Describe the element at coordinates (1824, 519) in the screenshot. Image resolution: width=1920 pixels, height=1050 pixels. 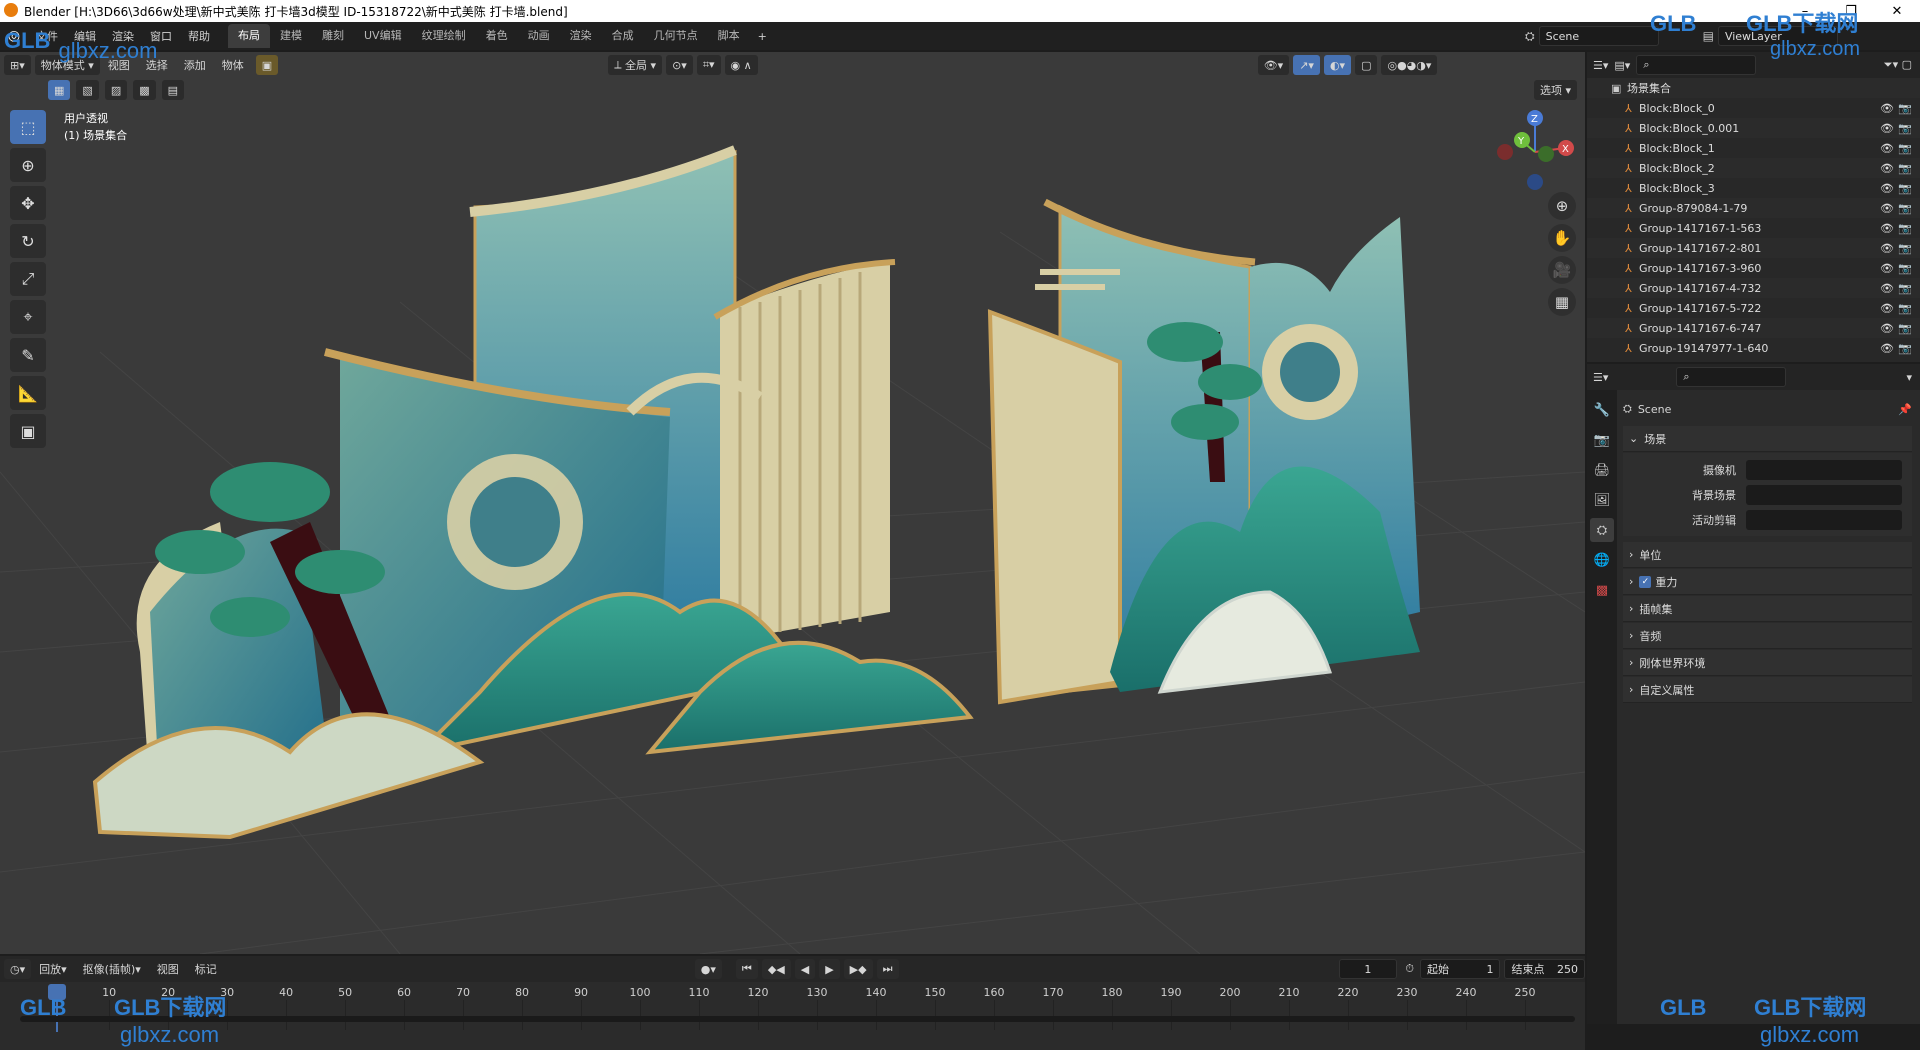
I see `active-clip-field` at that location.